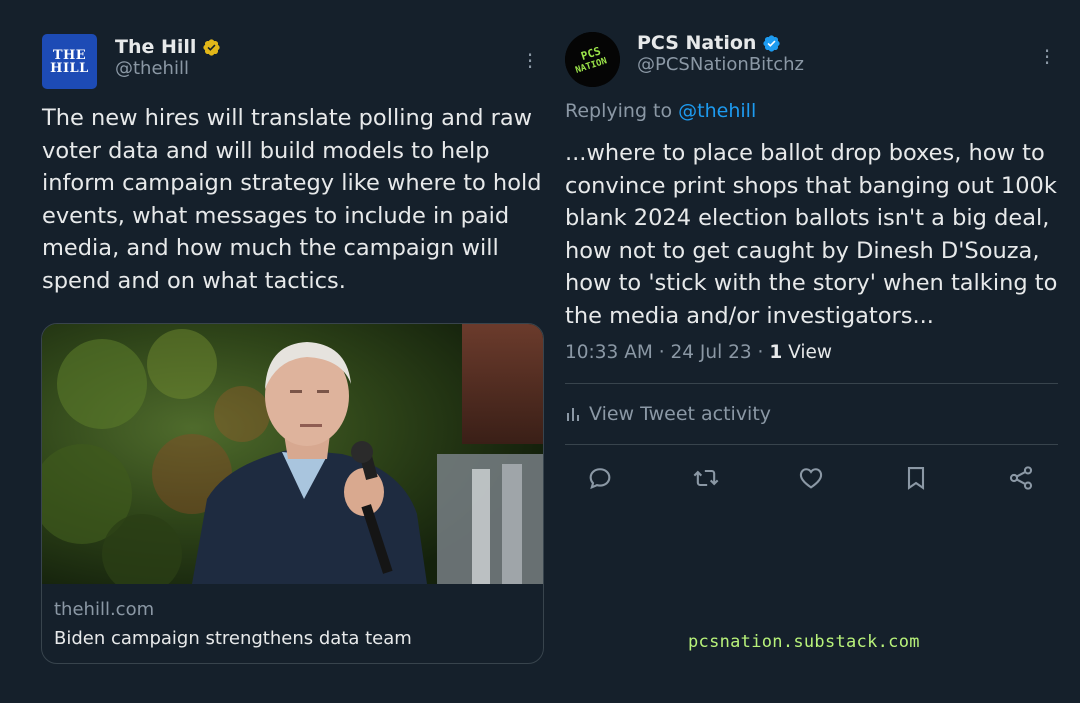  Describe the element at coordinates (573, 414) in the screenshot. I see `analytics-icon` at that location.